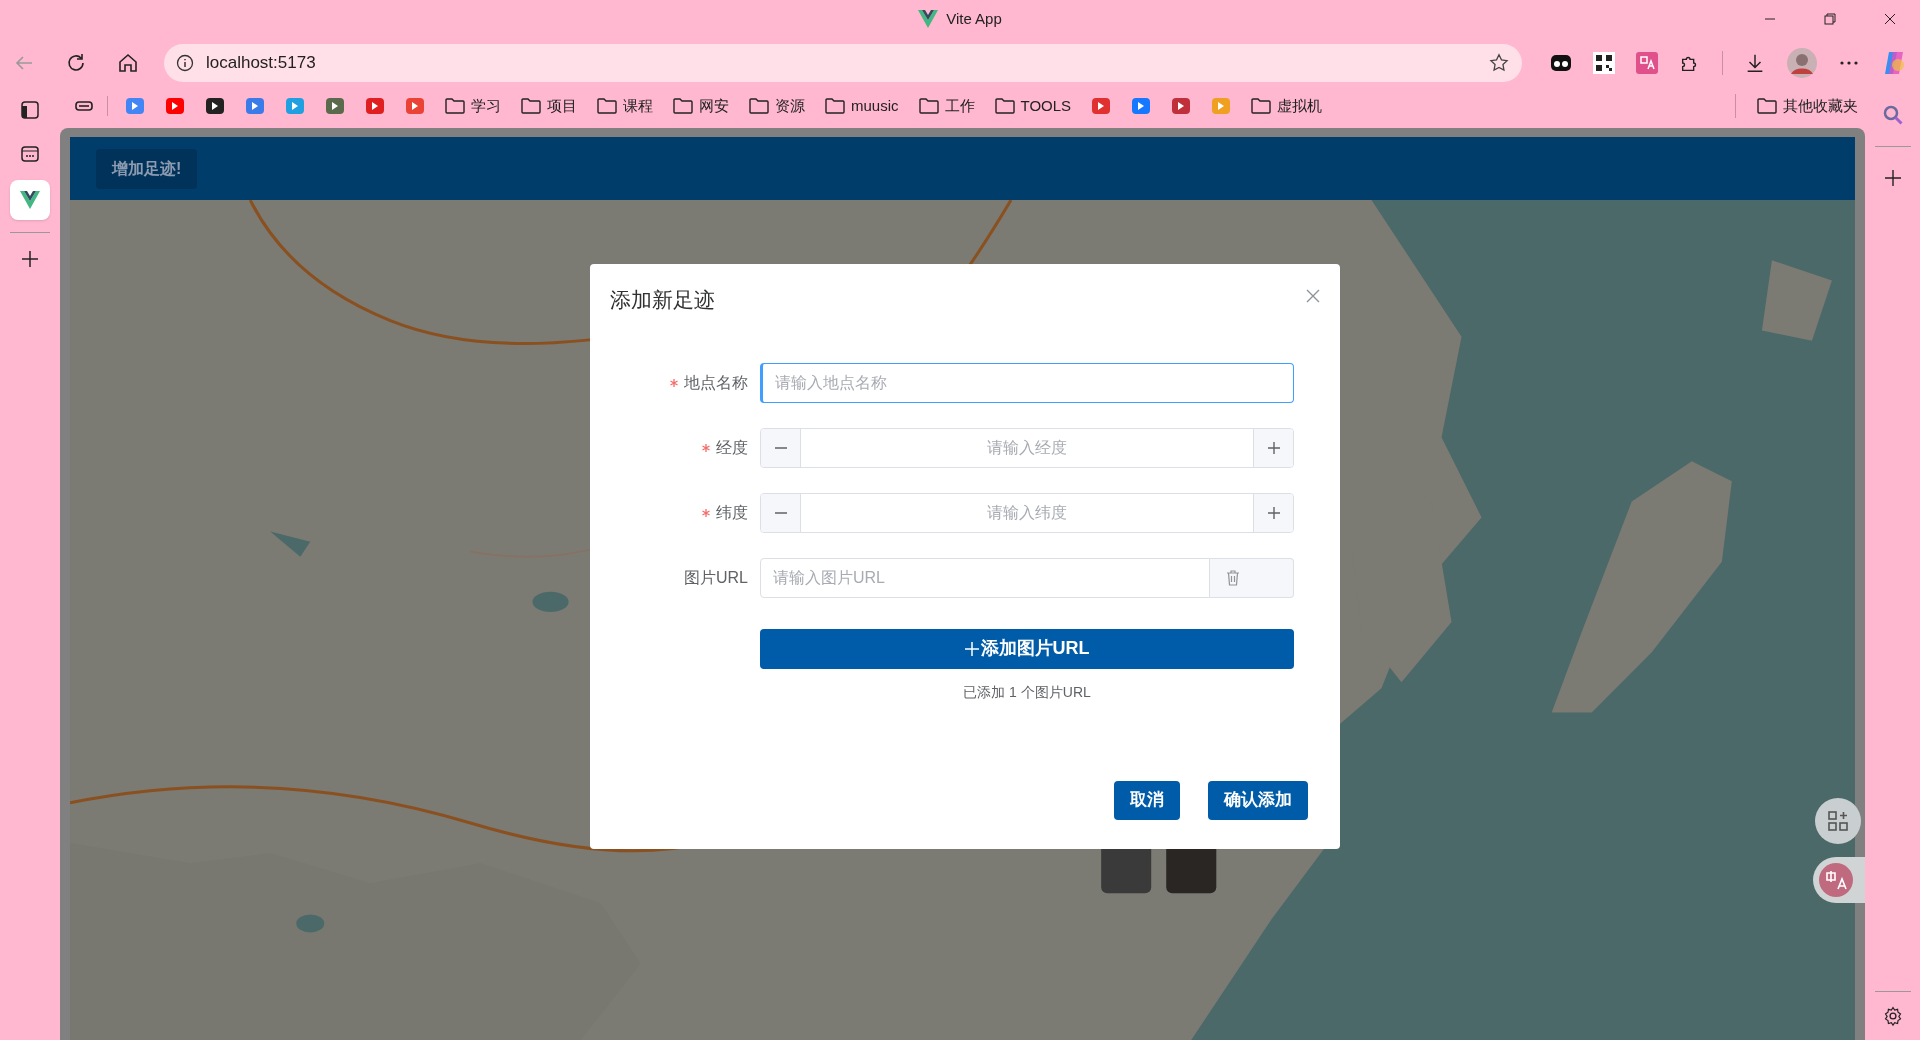  Describe the element at coordinates (625, 106) in the screenshot. I see `bookmark-folder: 课程` at that location.